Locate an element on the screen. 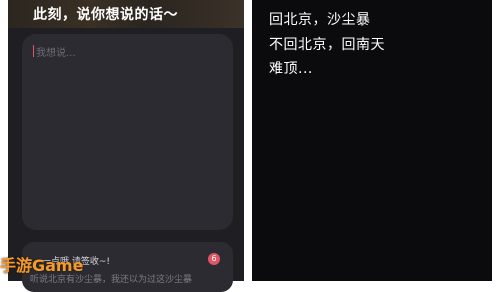 The height and width of the screenshot is (292, 500). message-line-1: 回北京，沙尘暴 is located at coordinates (320, 20).